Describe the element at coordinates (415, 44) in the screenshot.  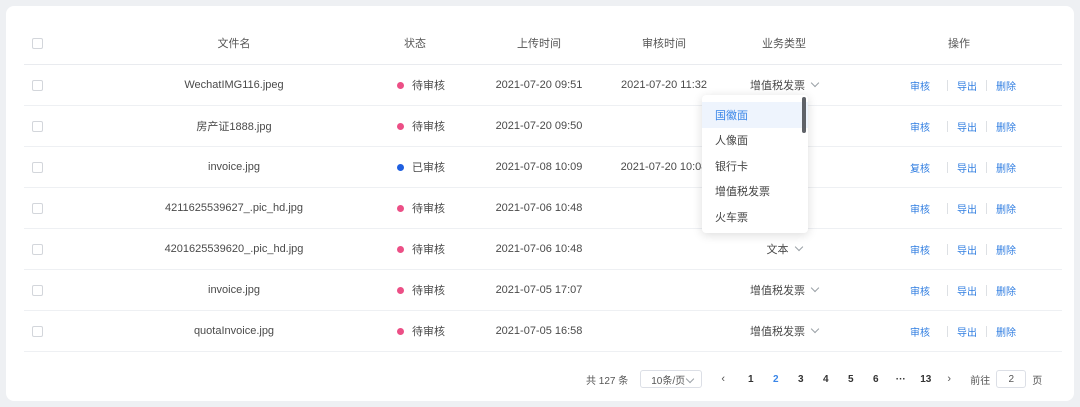
I see `header-status: 状态` at that location.